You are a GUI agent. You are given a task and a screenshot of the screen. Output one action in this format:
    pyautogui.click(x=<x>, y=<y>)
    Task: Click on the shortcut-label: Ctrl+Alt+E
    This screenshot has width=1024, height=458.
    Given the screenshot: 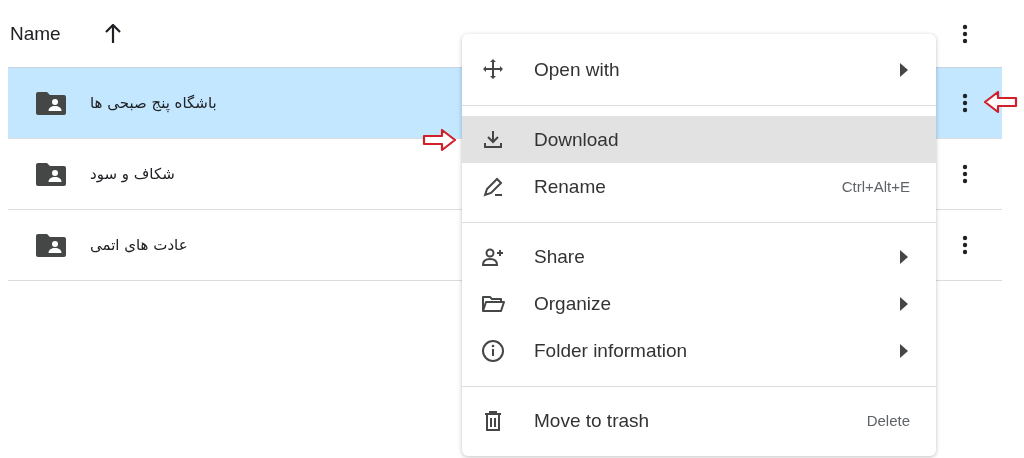 What is the action you would take?
    pyautogui.click(x=875, y=186)
    